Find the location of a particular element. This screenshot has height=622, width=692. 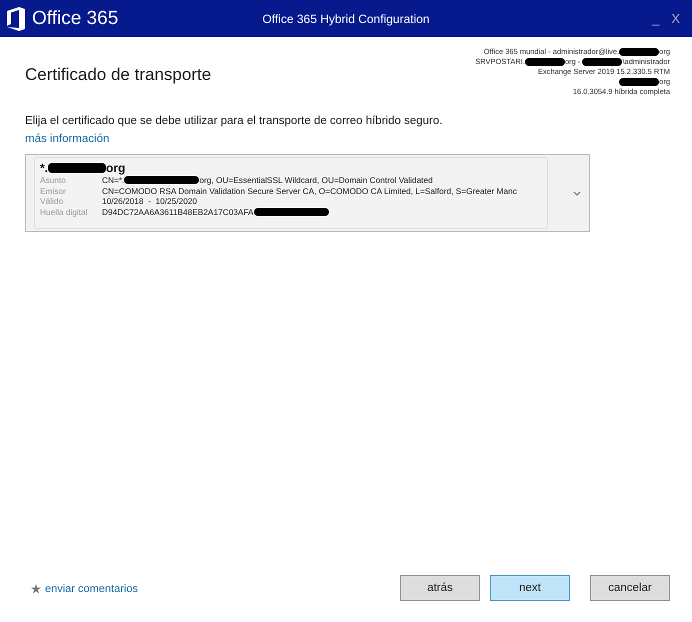

detail-text: 10/26/2018 - 10/25/2020 is located at coordinates (150, 201).